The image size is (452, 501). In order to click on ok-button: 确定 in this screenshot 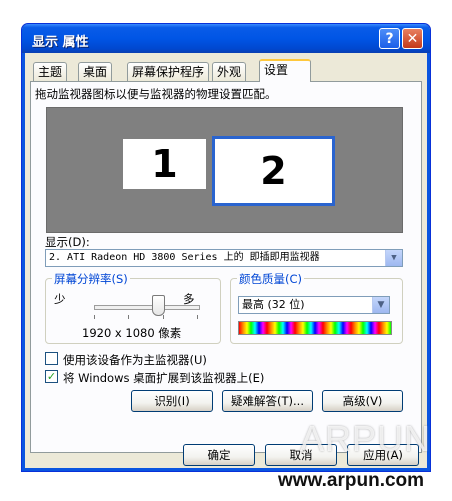, I will do `click(219, 455)`.